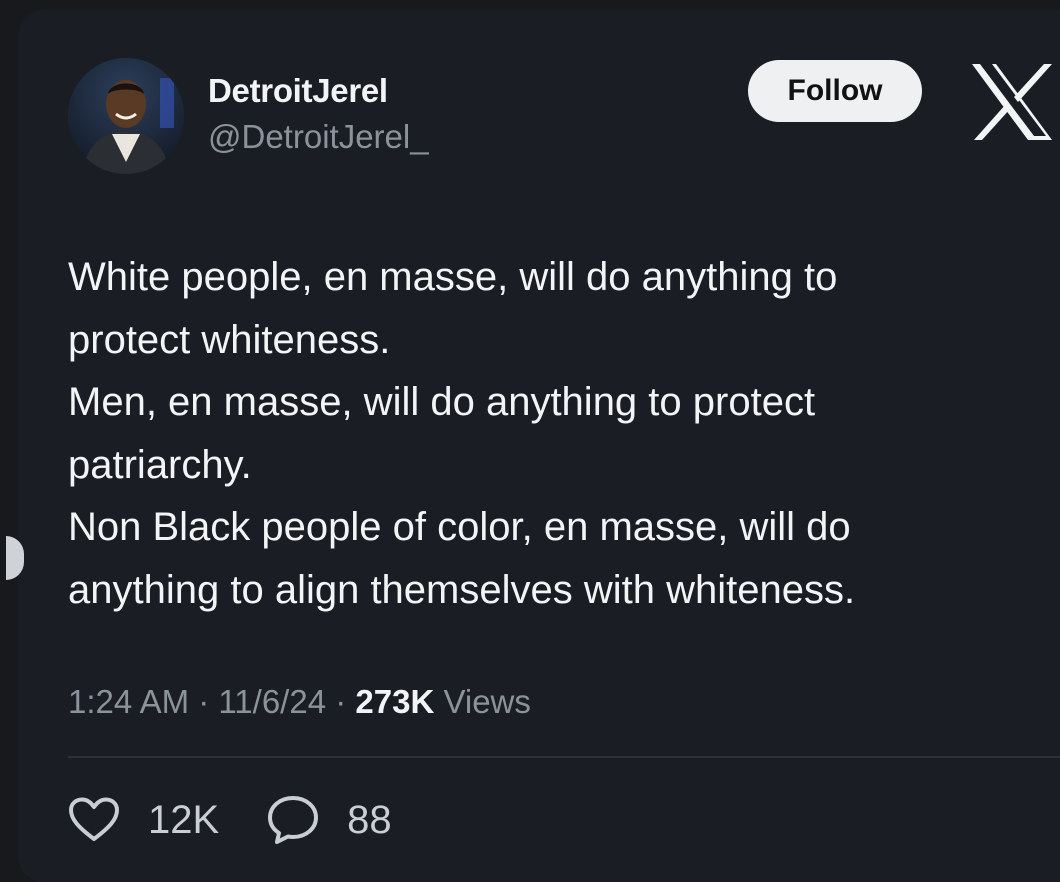  Describe the element at coordinates (318, 137) in the screenshot. I see `author-handle: @DetroitJerel_` at that location.